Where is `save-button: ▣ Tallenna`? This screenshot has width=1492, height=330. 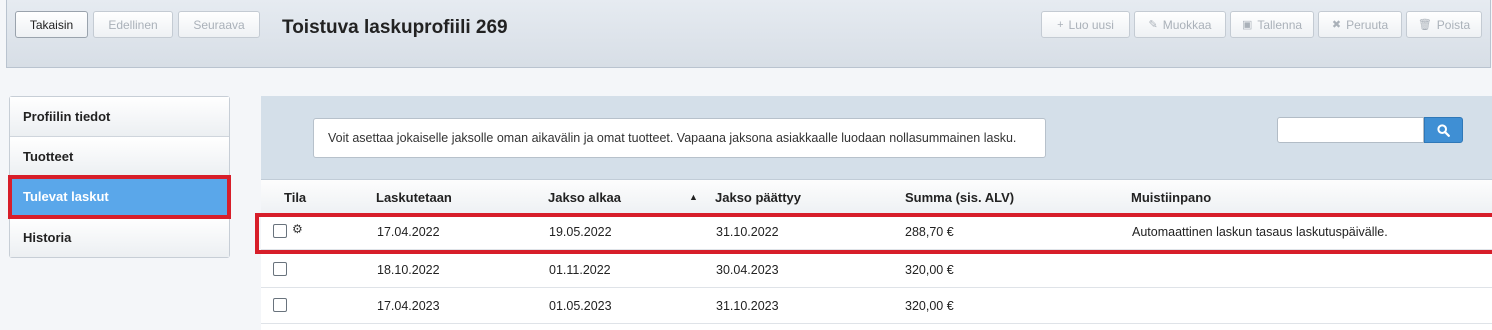
save-button: ▣ Tallenna is located at coordinates (1272, 24).